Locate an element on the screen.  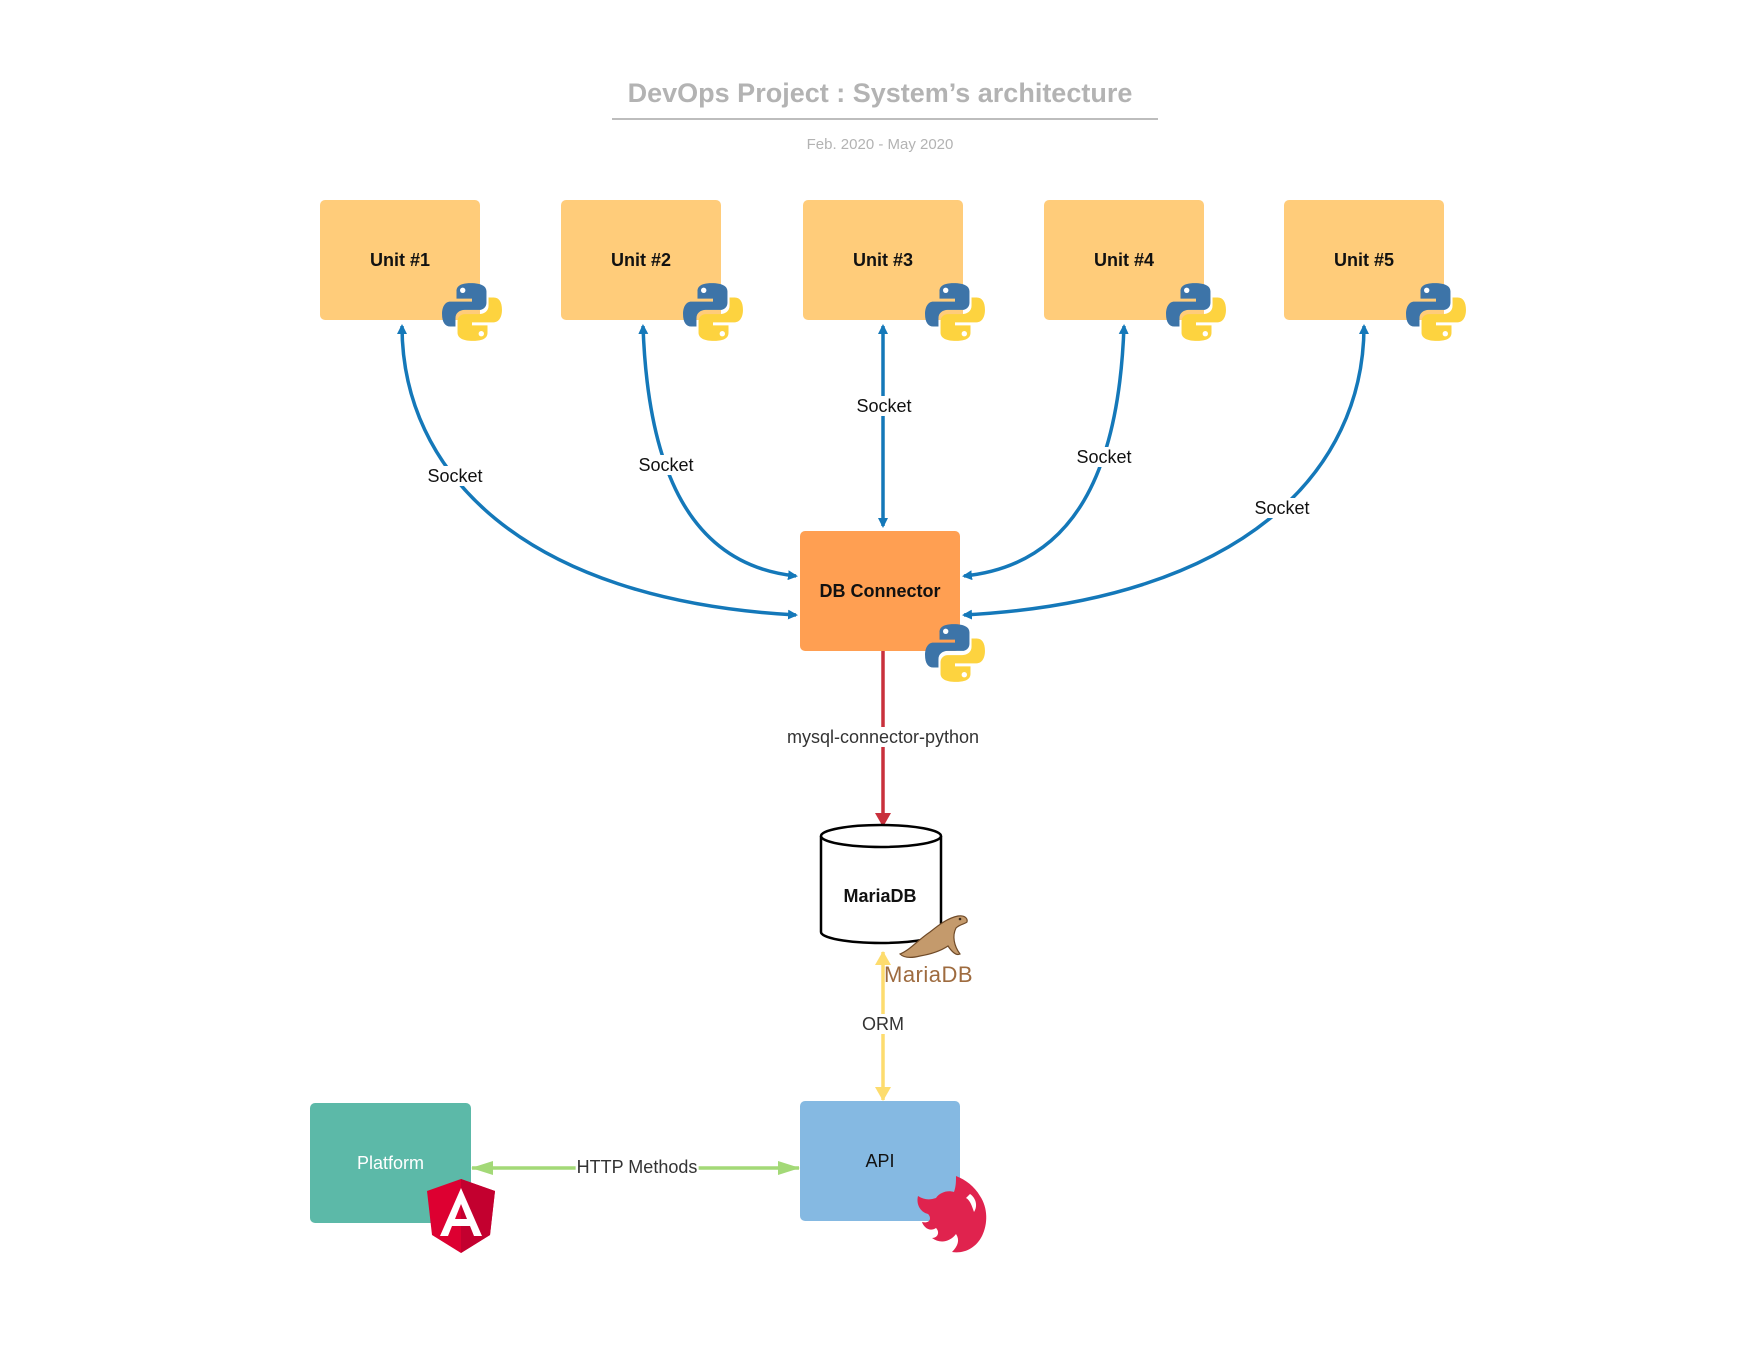
mariadb-label: MariaDB is located at coordinates (880, 896).